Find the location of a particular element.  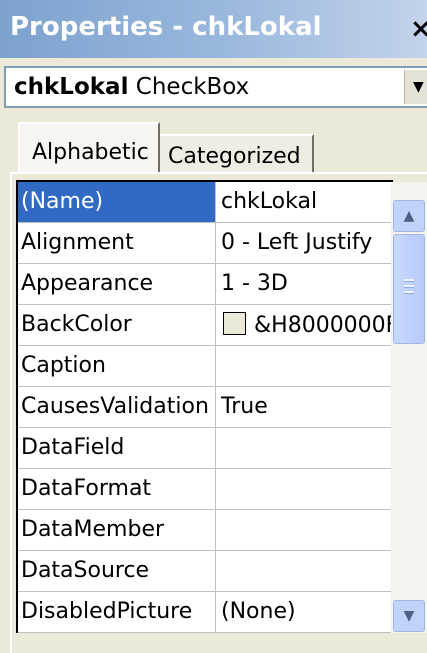

property-value: 0 - Left Justify is located at coordinates (305, 243).